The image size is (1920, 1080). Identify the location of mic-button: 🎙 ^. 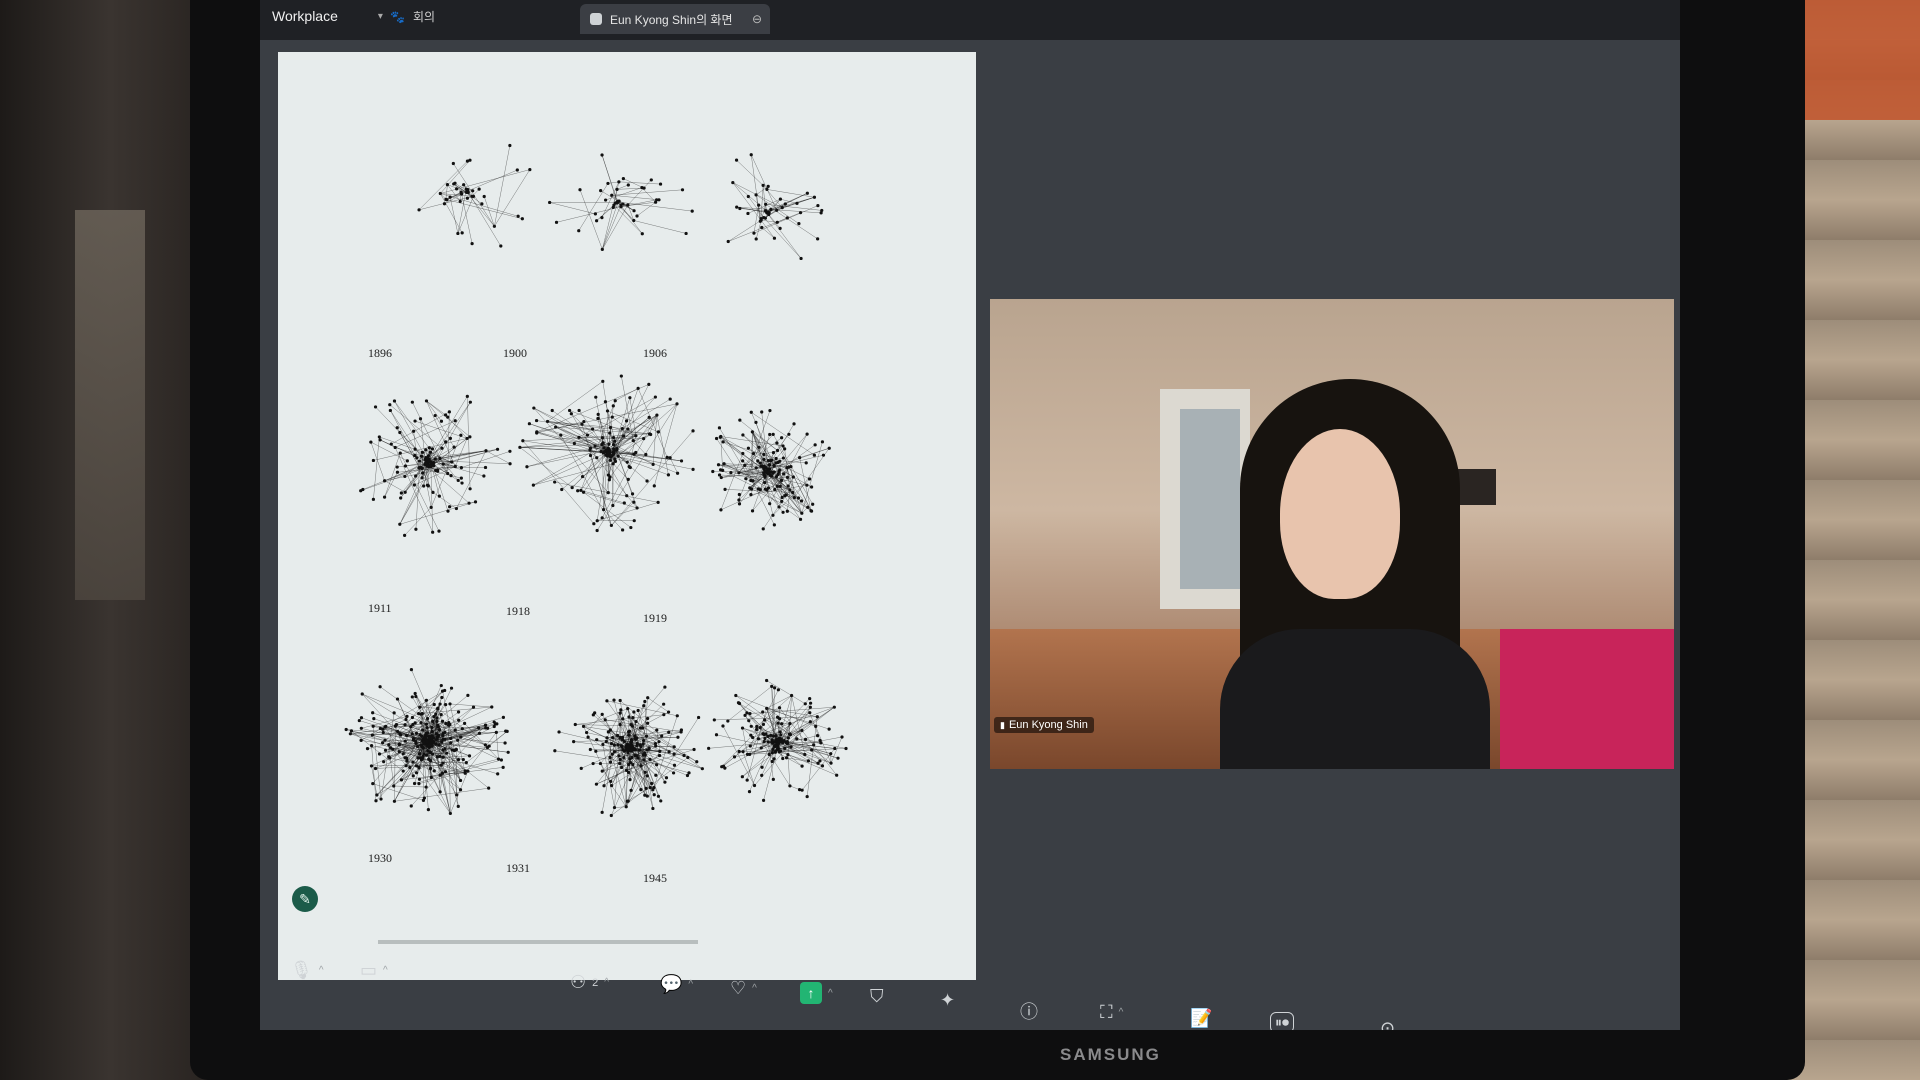
(307, 970).